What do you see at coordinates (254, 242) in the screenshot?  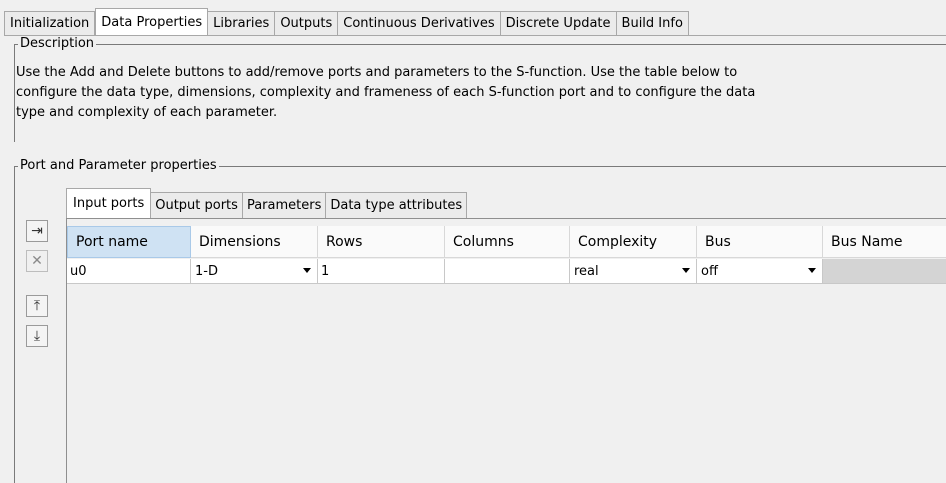 I see `column-header-dimensions: Dimensions` at bounding box center [254, 242].